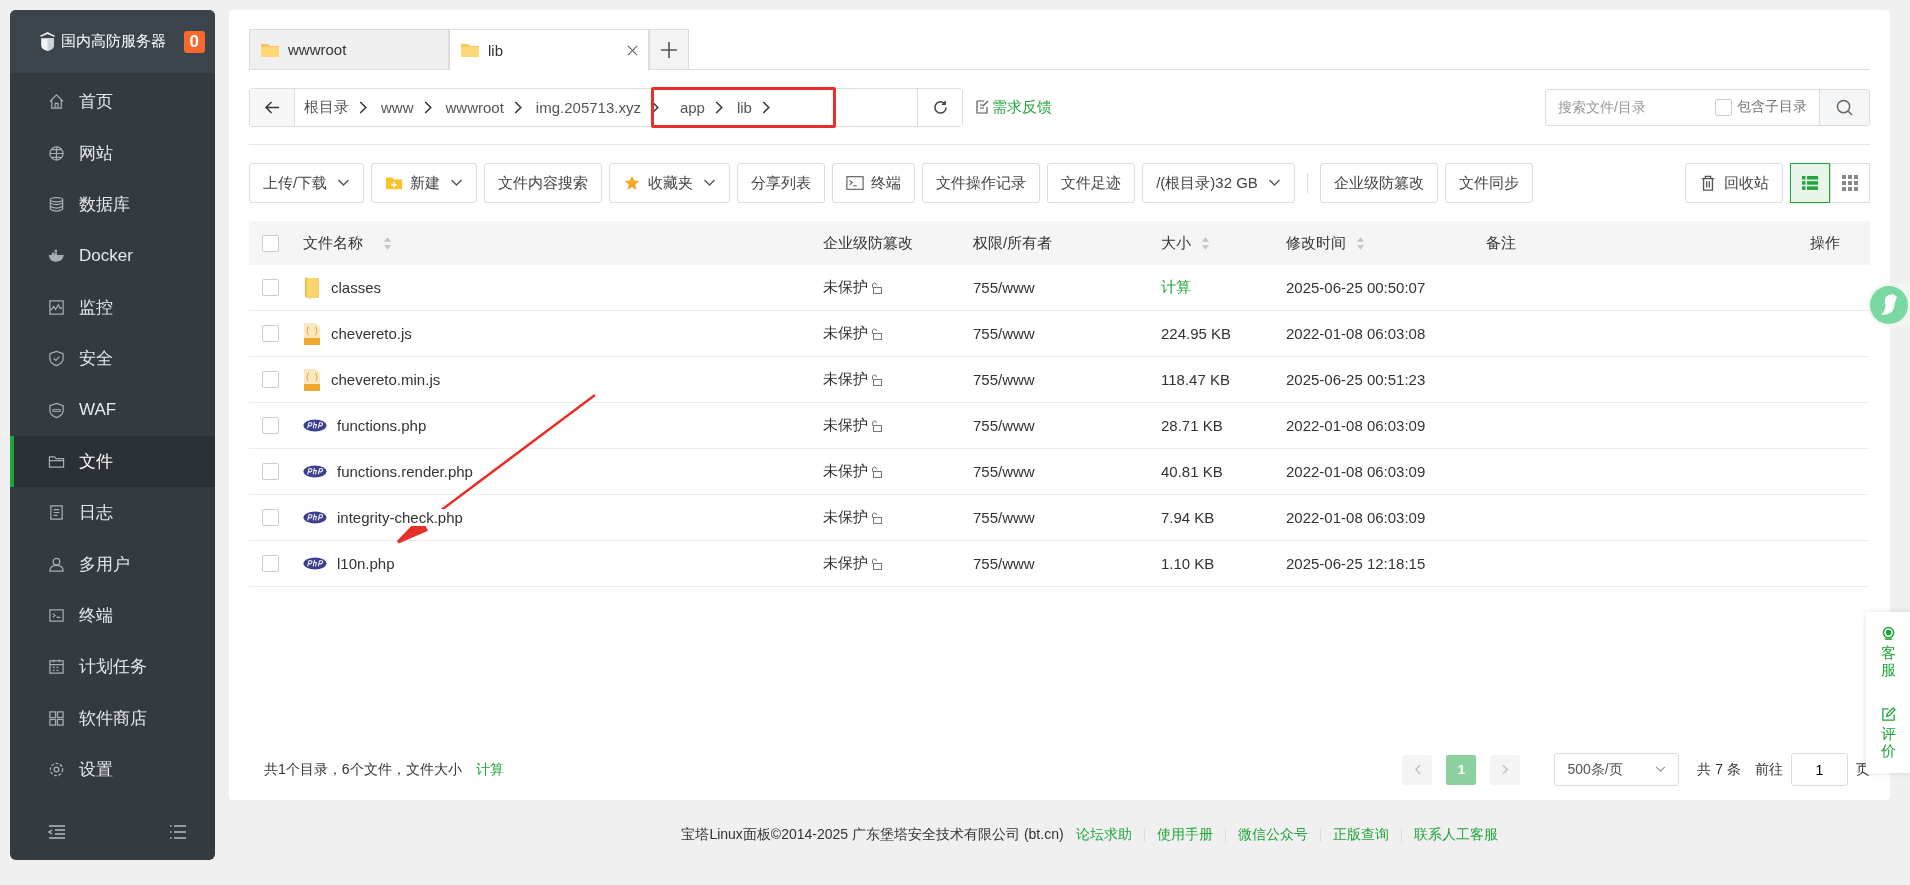  What do you see at coordinates (424, 183) in the screenshot?
I see `toolbar-button: 新建` at bounding box center [424, 183].